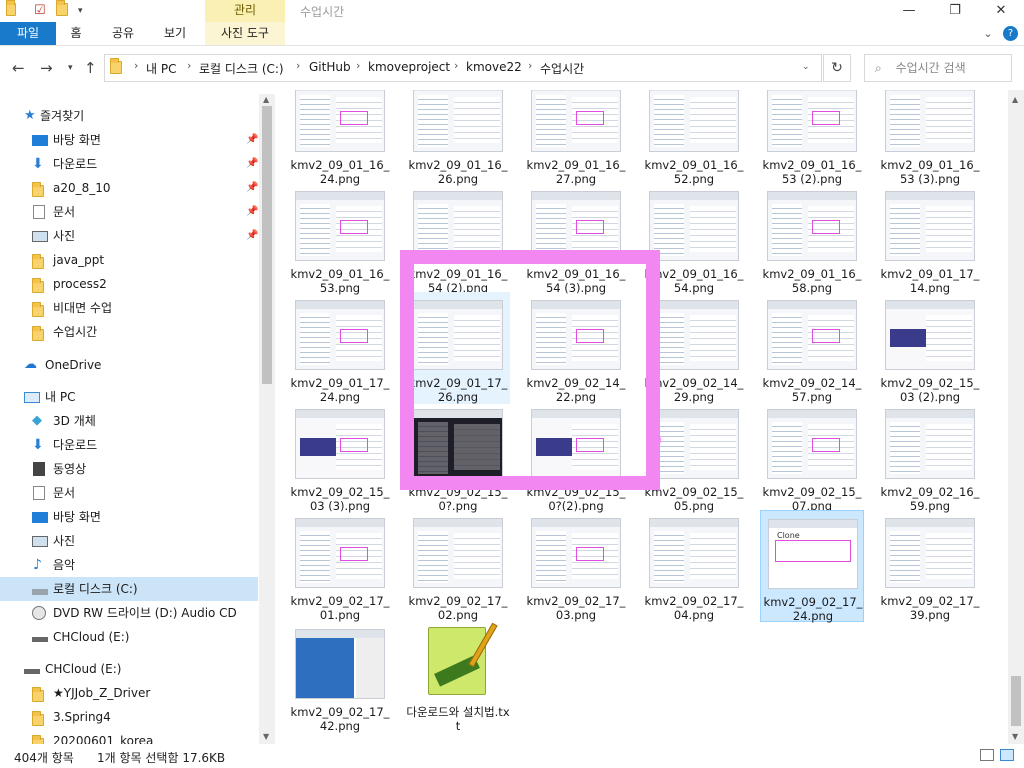 Image resolution: width=1024 pixels, height=768 pixels. Describe the element at coordinates (806, 67) in the screenshot. I see `chevron-down-icon: ⌄` at that location.